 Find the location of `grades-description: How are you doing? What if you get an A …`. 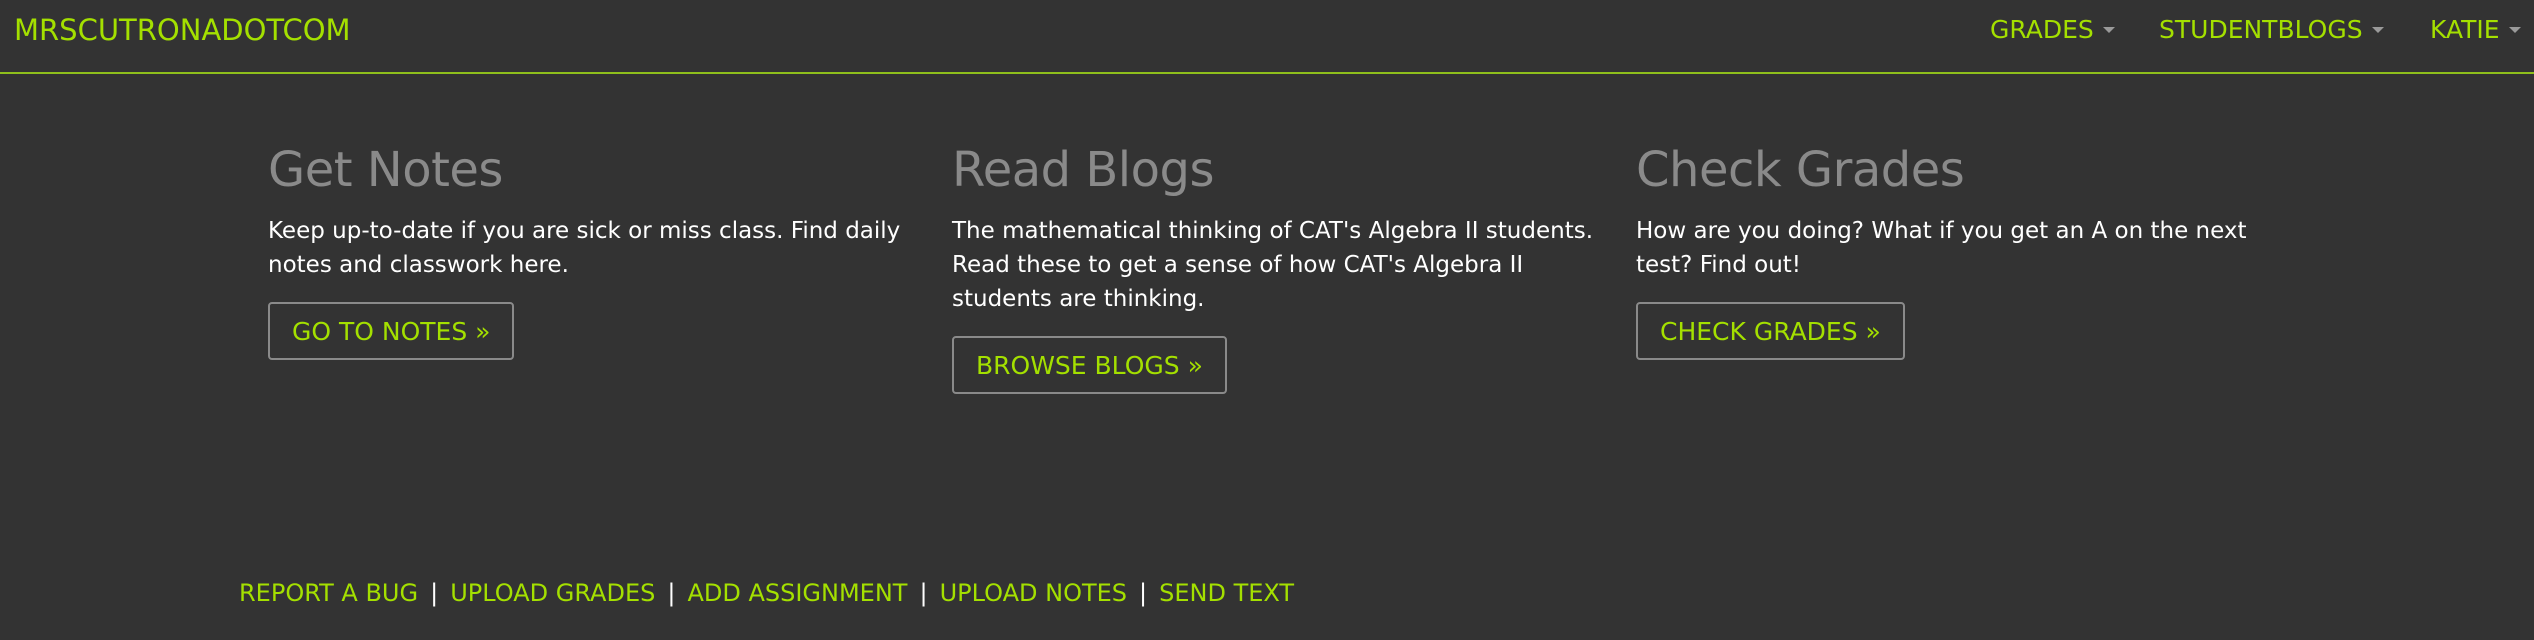

grades-description: How are you doing? What if you get an A … is located at coordinates (1941, 248).